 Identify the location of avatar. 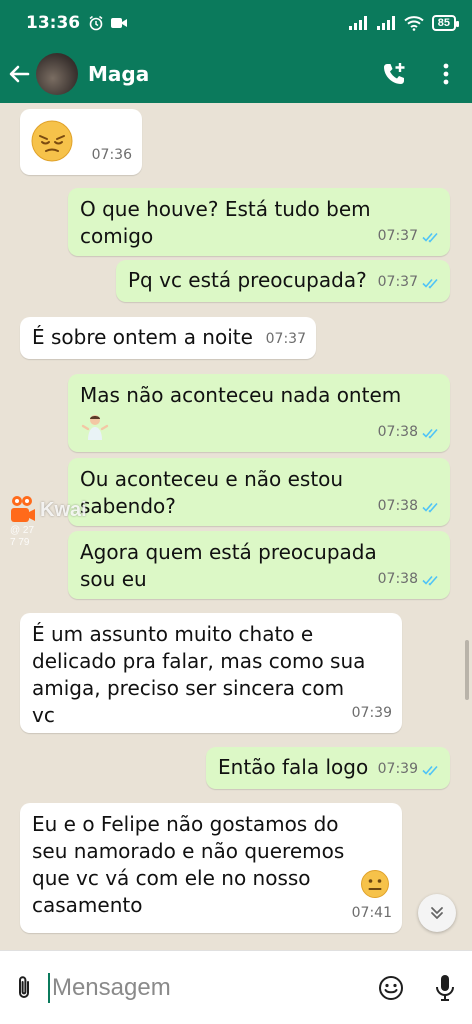
(57, 74).